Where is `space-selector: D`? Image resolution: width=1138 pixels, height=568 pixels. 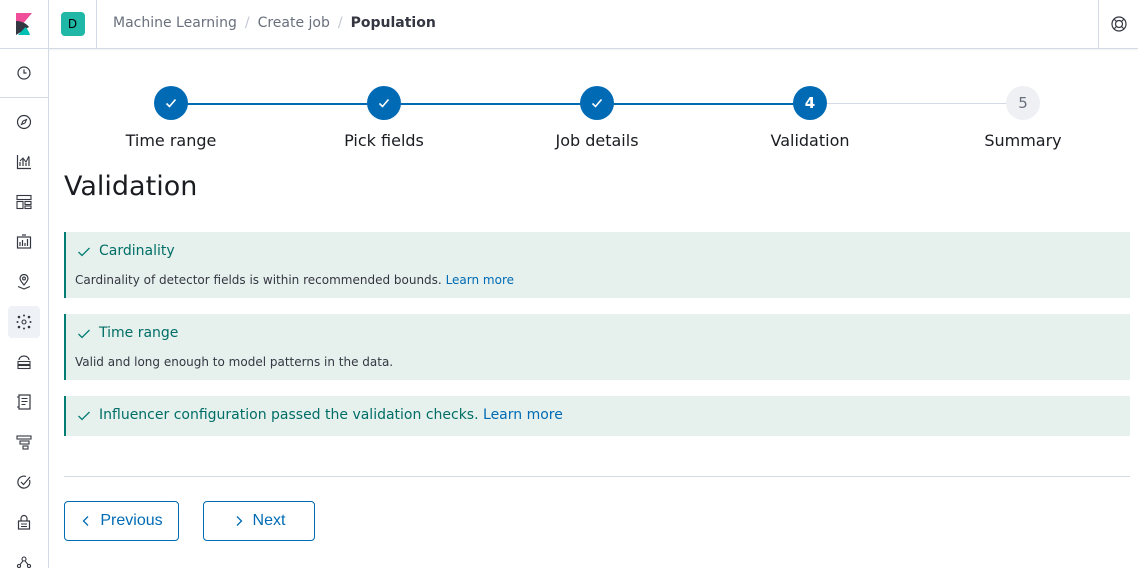 space-selector: D is located at coordinates (73, 24).